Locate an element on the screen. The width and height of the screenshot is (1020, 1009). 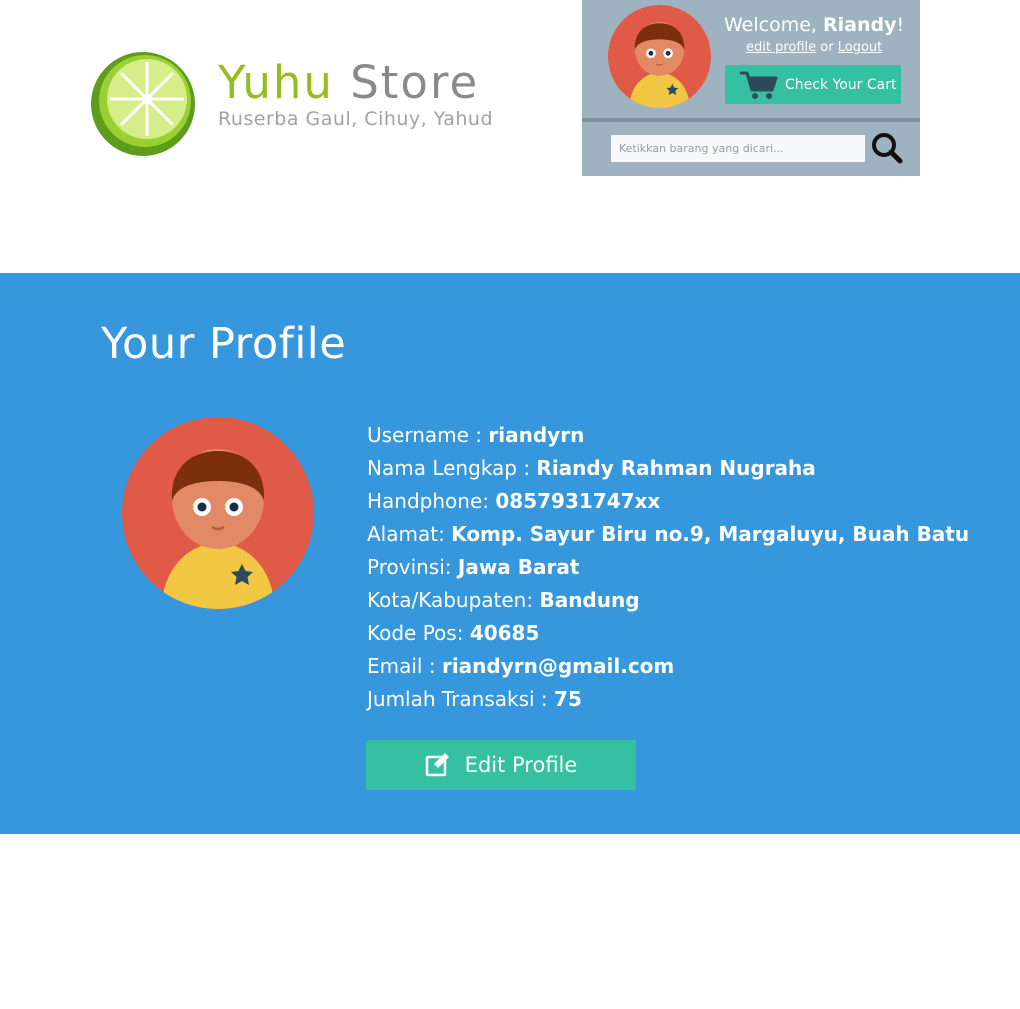
search-input is located at coordinates (738, 148).